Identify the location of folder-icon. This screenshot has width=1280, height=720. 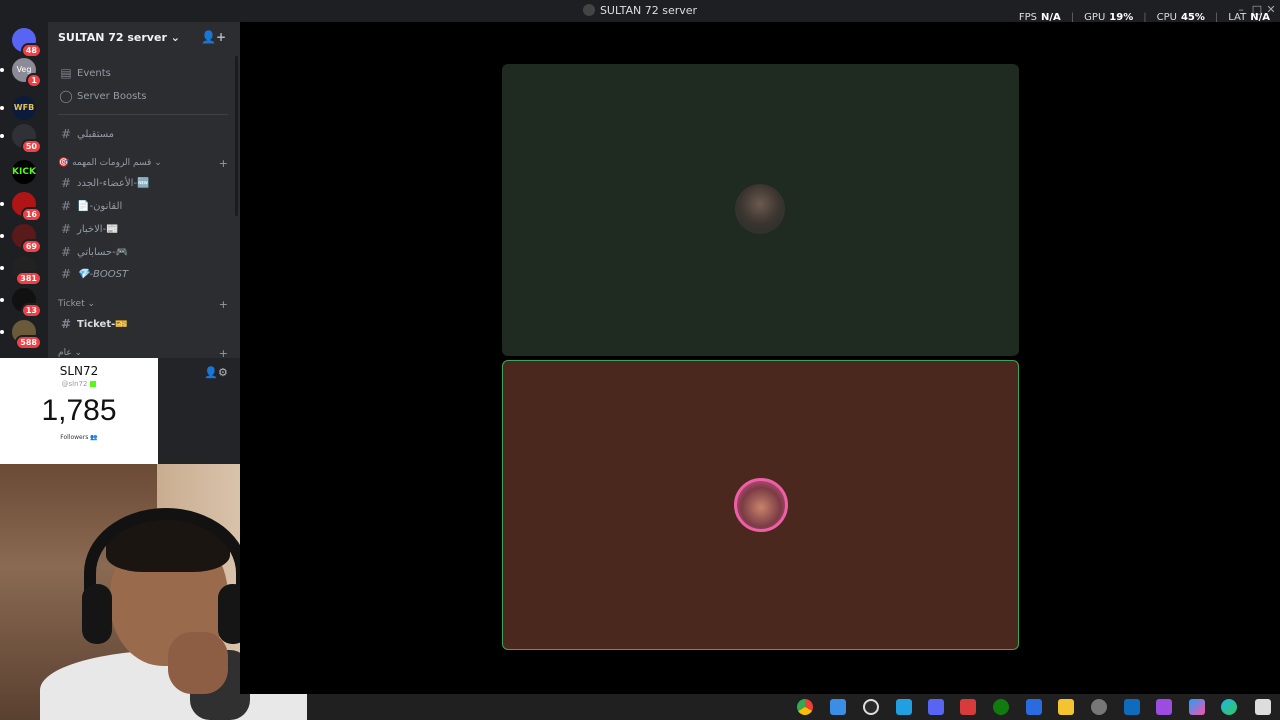
(1066, 707).